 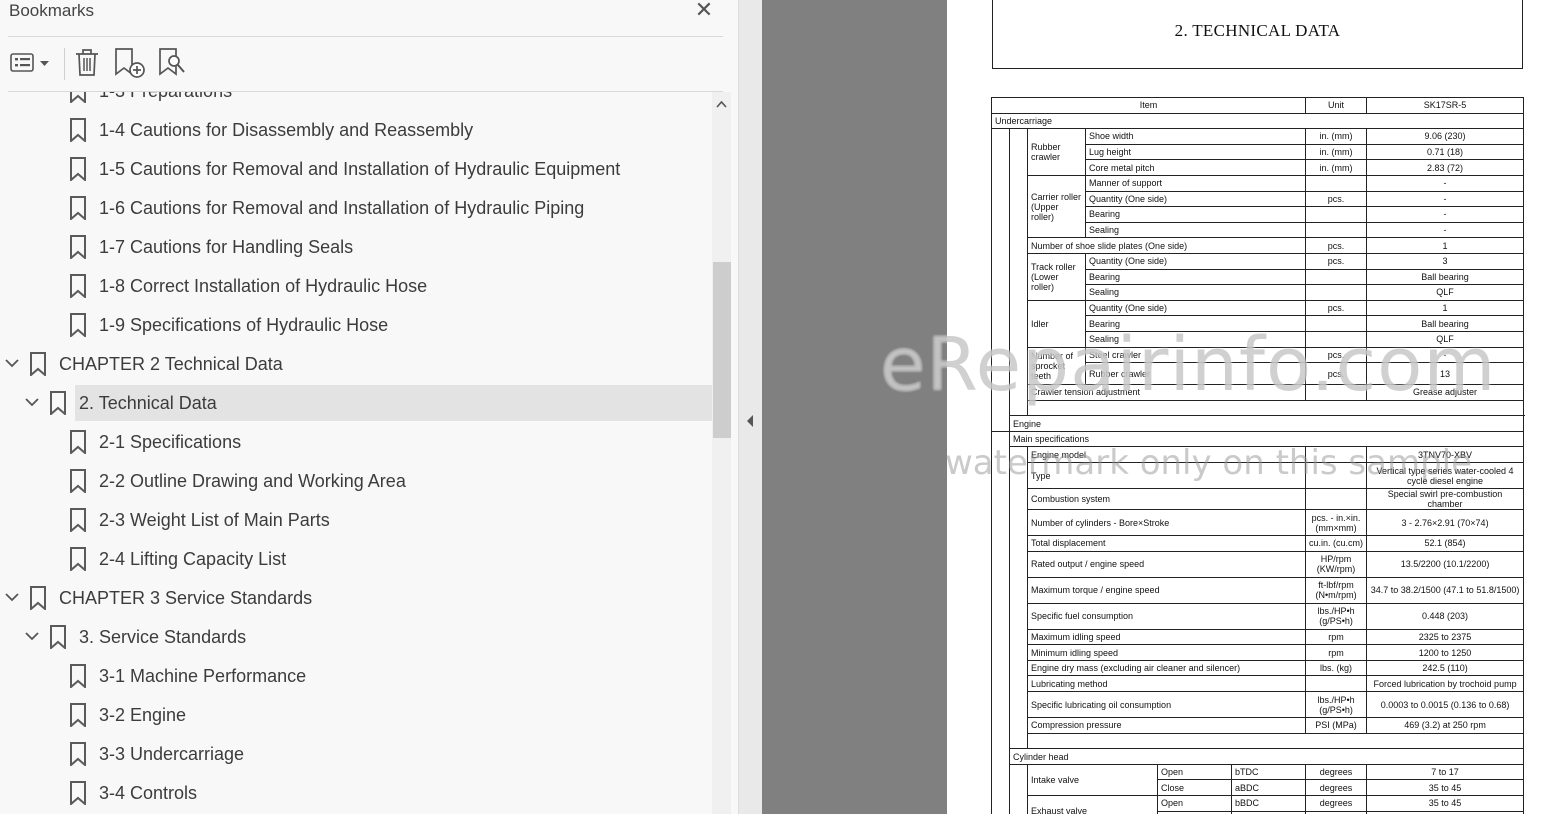 What do you see at coordinates (1445, 261) in the screenshot?
I see `table-cell: 3` at bounding box center [1445, 261].